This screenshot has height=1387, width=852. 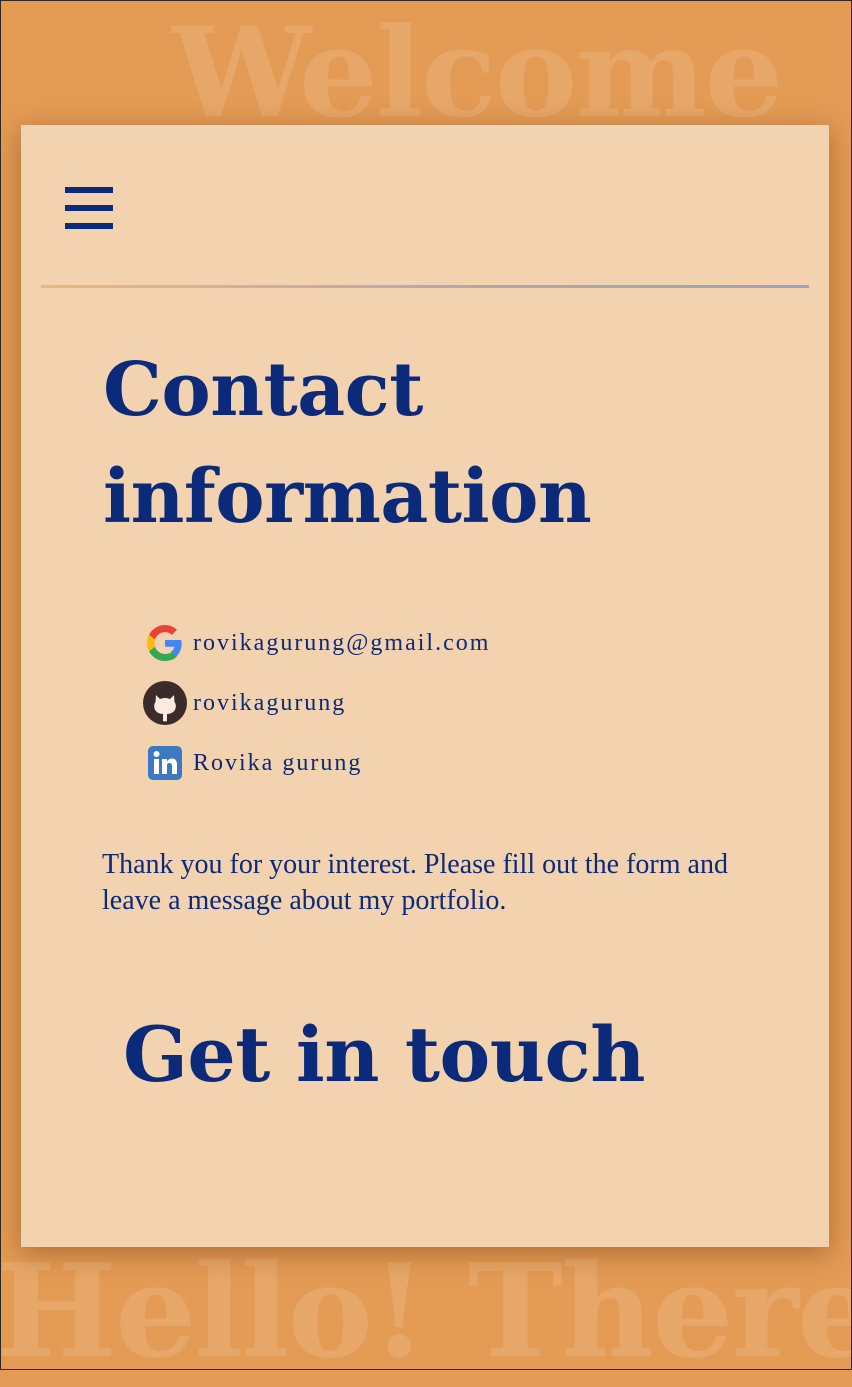 What do you see at coordinates (165, 703) in the screenshot?
I see `github-icon` at bounding box center [165, 703].